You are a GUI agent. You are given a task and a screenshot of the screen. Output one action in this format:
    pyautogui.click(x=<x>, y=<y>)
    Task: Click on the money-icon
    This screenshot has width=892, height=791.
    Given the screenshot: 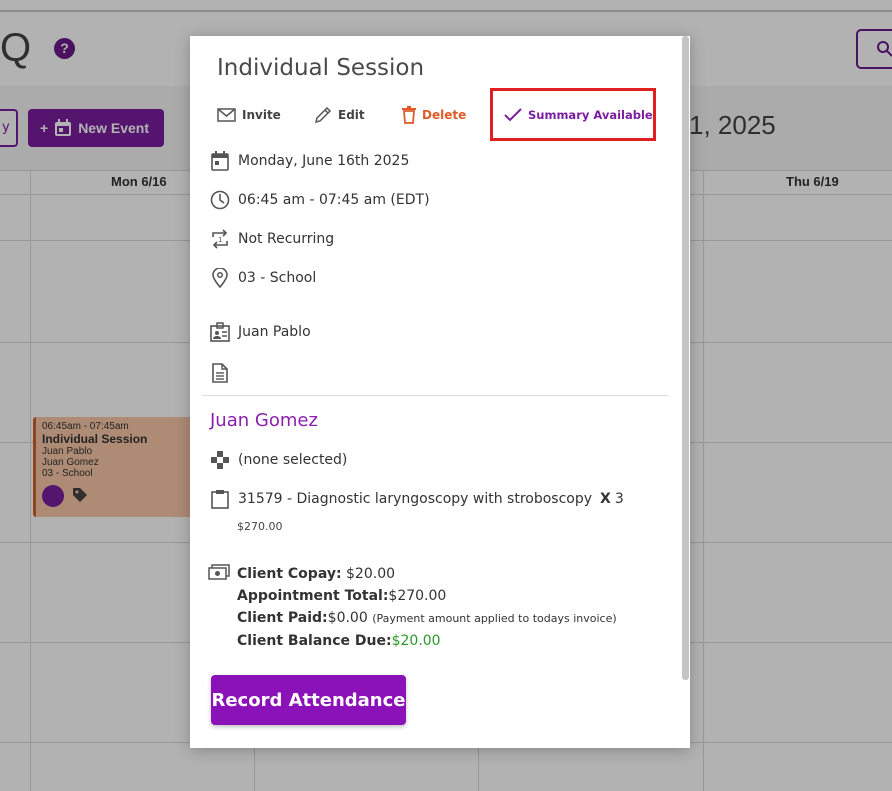 What is the action you would take?
    pyautogui.click(x=219, y=572)
    